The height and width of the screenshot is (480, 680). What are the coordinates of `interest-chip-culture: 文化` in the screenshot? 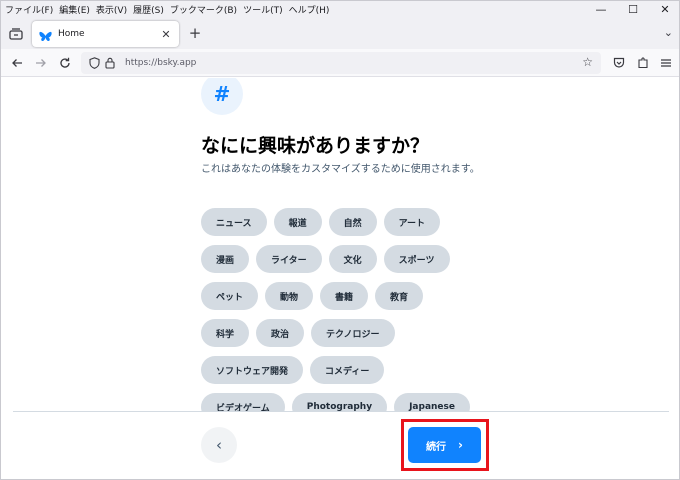 It's located at (352, 259).